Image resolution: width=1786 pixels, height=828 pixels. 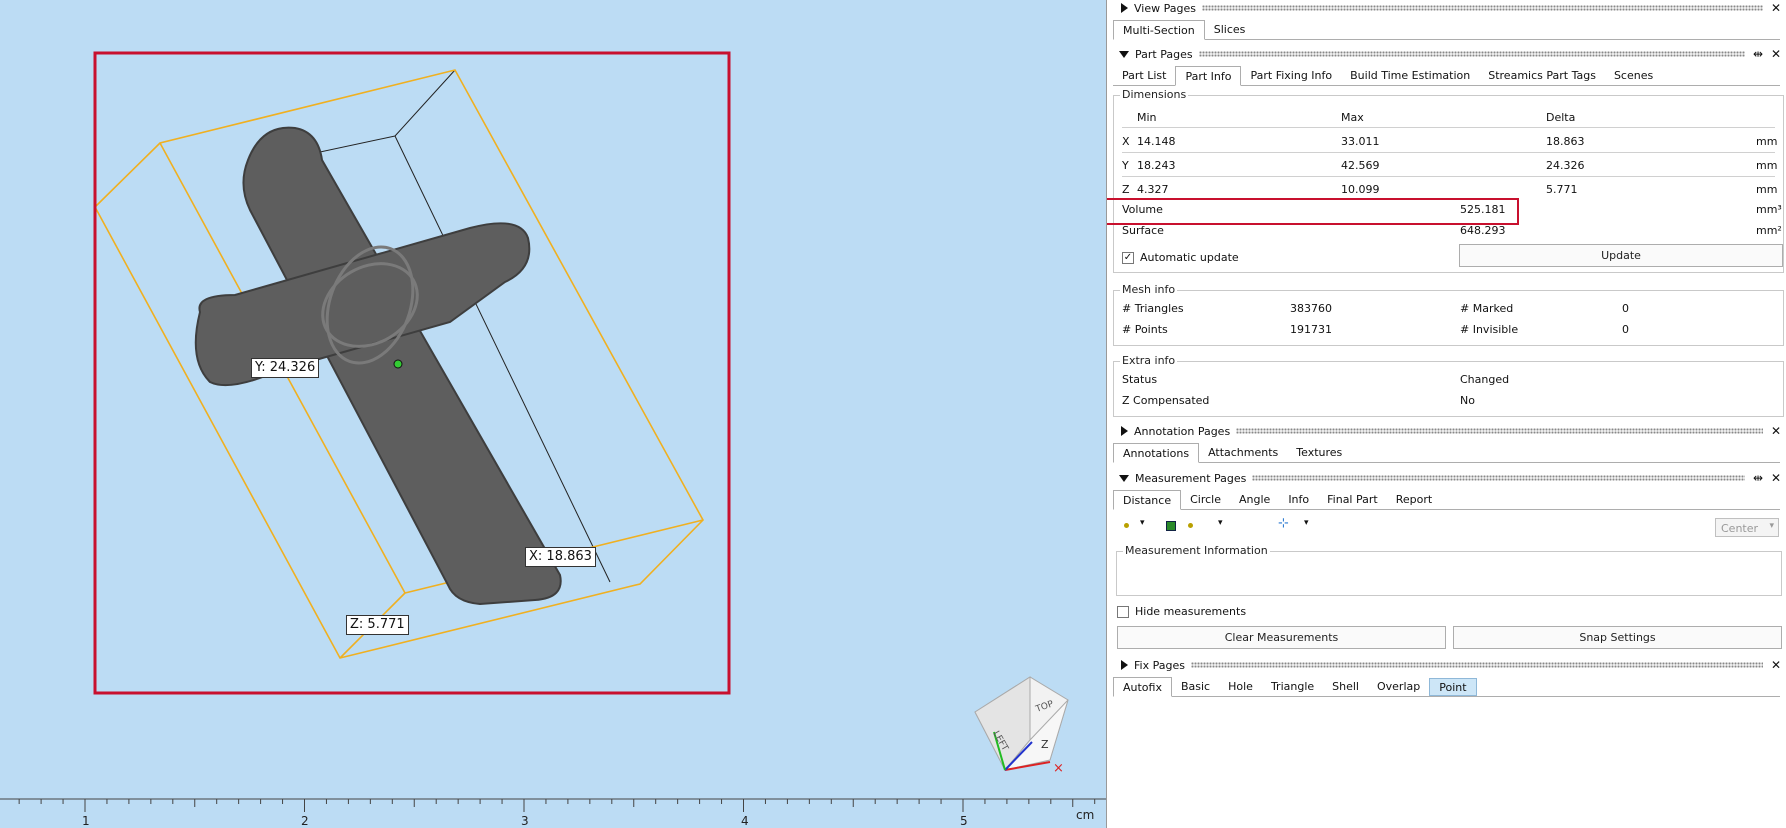 What do you see at coordinates (1483, 230) in the screenshot?
I see `surface-value: 648.293` at bounding box center [1483, 230].